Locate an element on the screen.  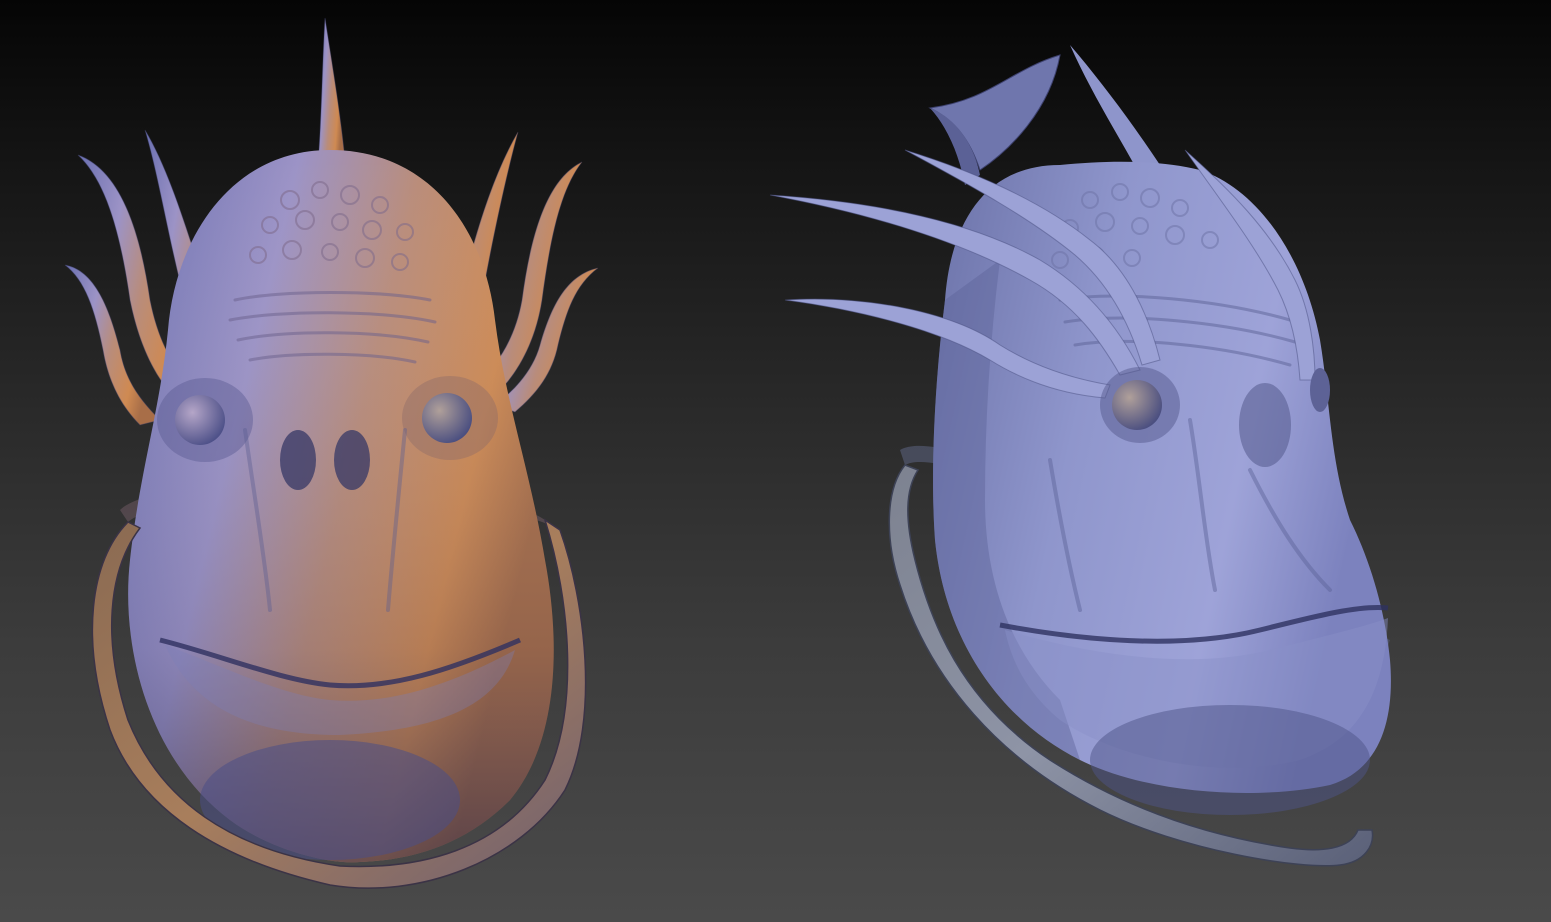
right-eye is located at coordinates (447, 418).